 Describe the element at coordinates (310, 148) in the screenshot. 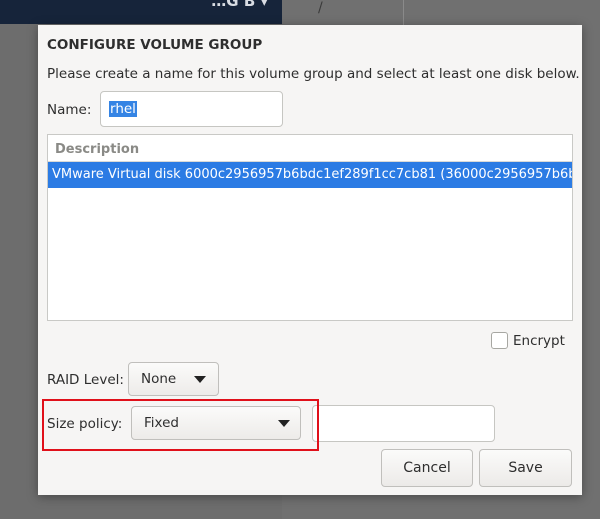

I see `disk-list-column-header: Description` at that location.